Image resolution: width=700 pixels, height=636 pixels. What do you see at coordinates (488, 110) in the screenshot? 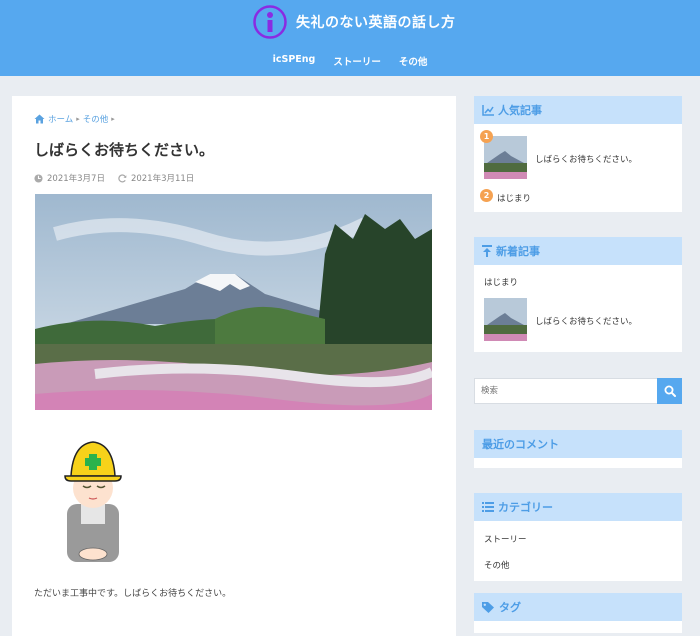
I see `chart-line-icon` at bounding box center [488, 110].